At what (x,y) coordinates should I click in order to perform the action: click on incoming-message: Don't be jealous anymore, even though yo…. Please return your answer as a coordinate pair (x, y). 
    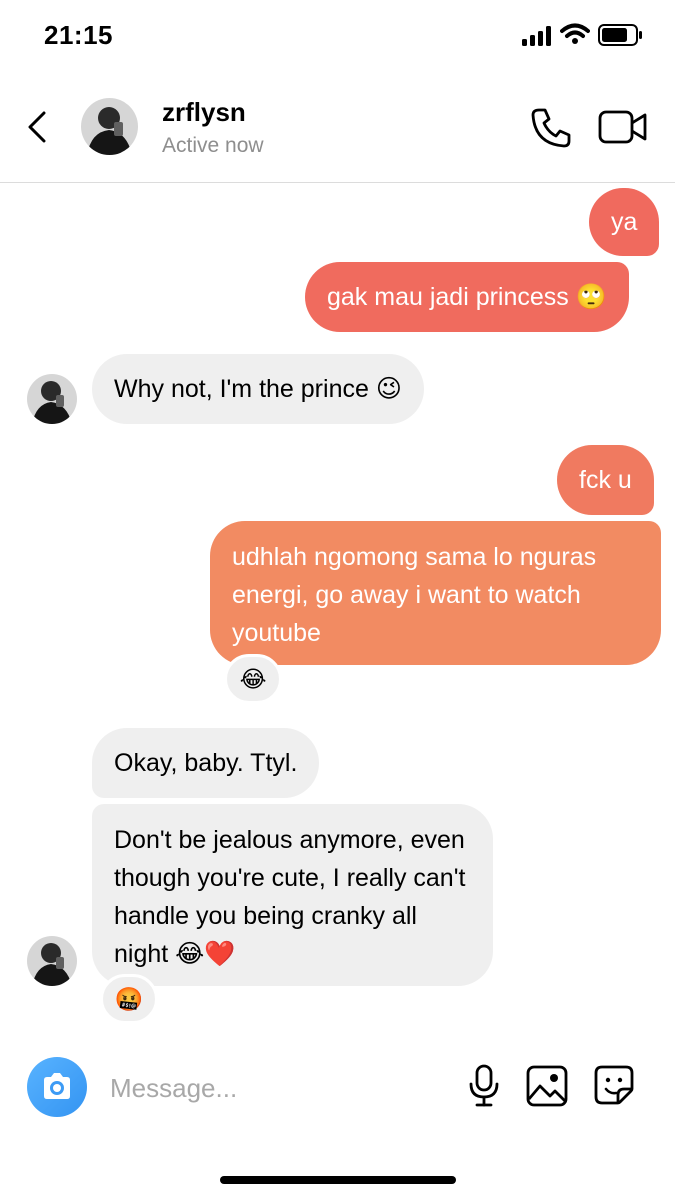
    Looking at the image, I should click on (292, 895).